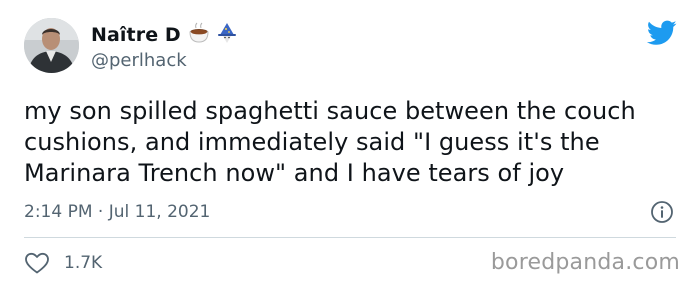 The image size is (700, 289). I want to click on display-name: Naître D, so click(136, 35).